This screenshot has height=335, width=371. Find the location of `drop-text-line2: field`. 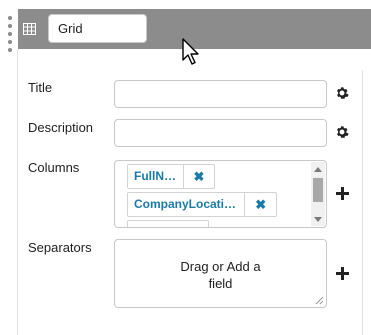

drop-text-line2: field is located at coordinates (220, 283).